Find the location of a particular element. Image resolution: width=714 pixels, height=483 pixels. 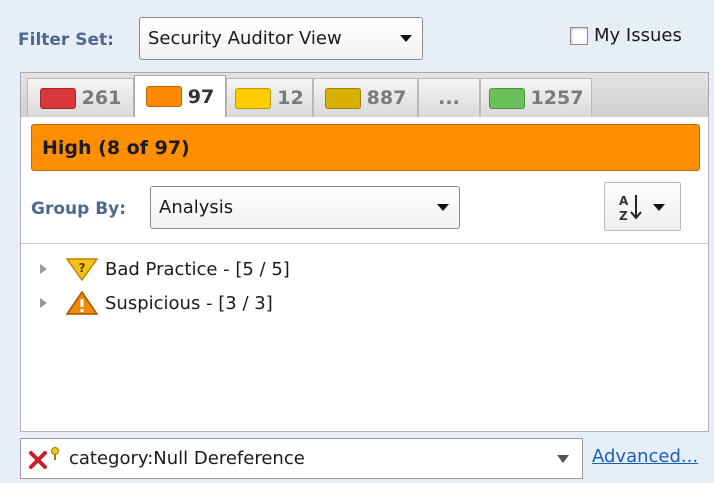

tree-row: ? Bad Practice - [5 / 5] is located at coordinates (165, 269).